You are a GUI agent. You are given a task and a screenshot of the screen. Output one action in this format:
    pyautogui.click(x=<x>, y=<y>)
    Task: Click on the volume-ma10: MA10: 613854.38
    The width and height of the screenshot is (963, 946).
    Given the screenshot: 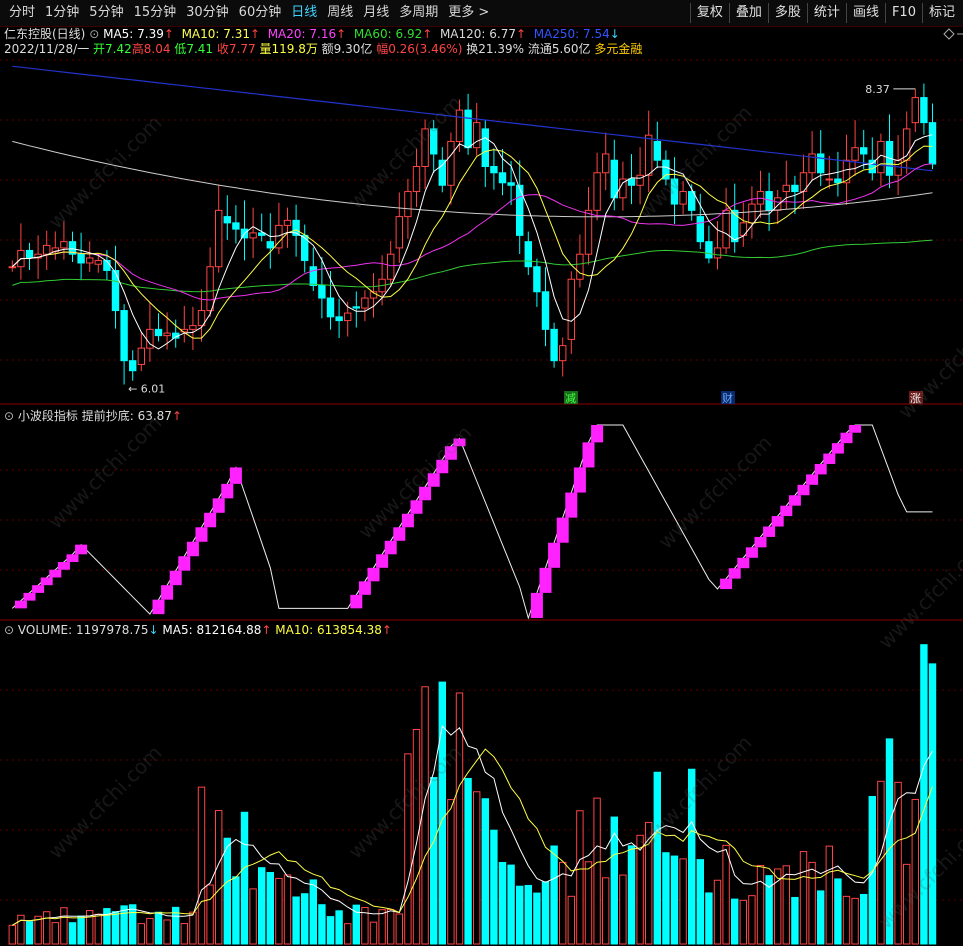 What is the action you would take?
    pyautogui.click(x=328, y=630)
    